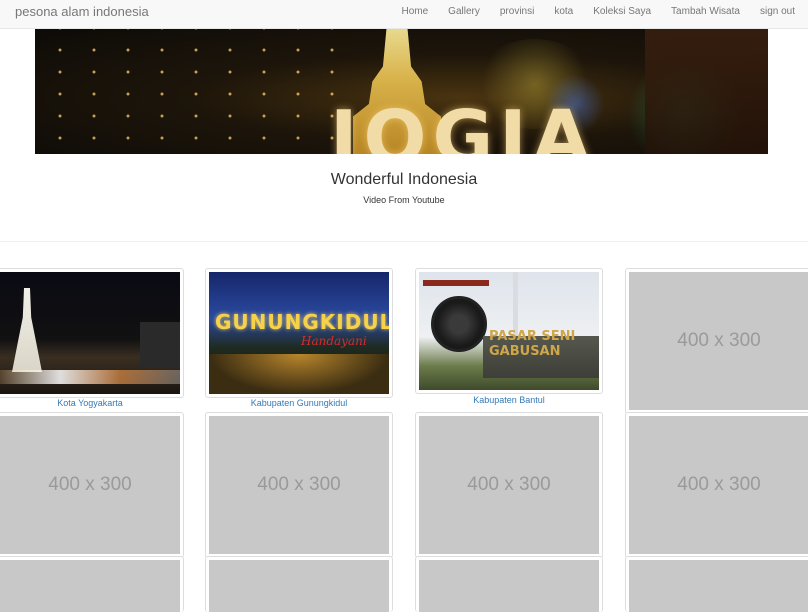 The image size is (808, 612). Describe the element at coordinates (334, 341) in the screenshot. I see `handayani-script-text: Handayani` at that location.